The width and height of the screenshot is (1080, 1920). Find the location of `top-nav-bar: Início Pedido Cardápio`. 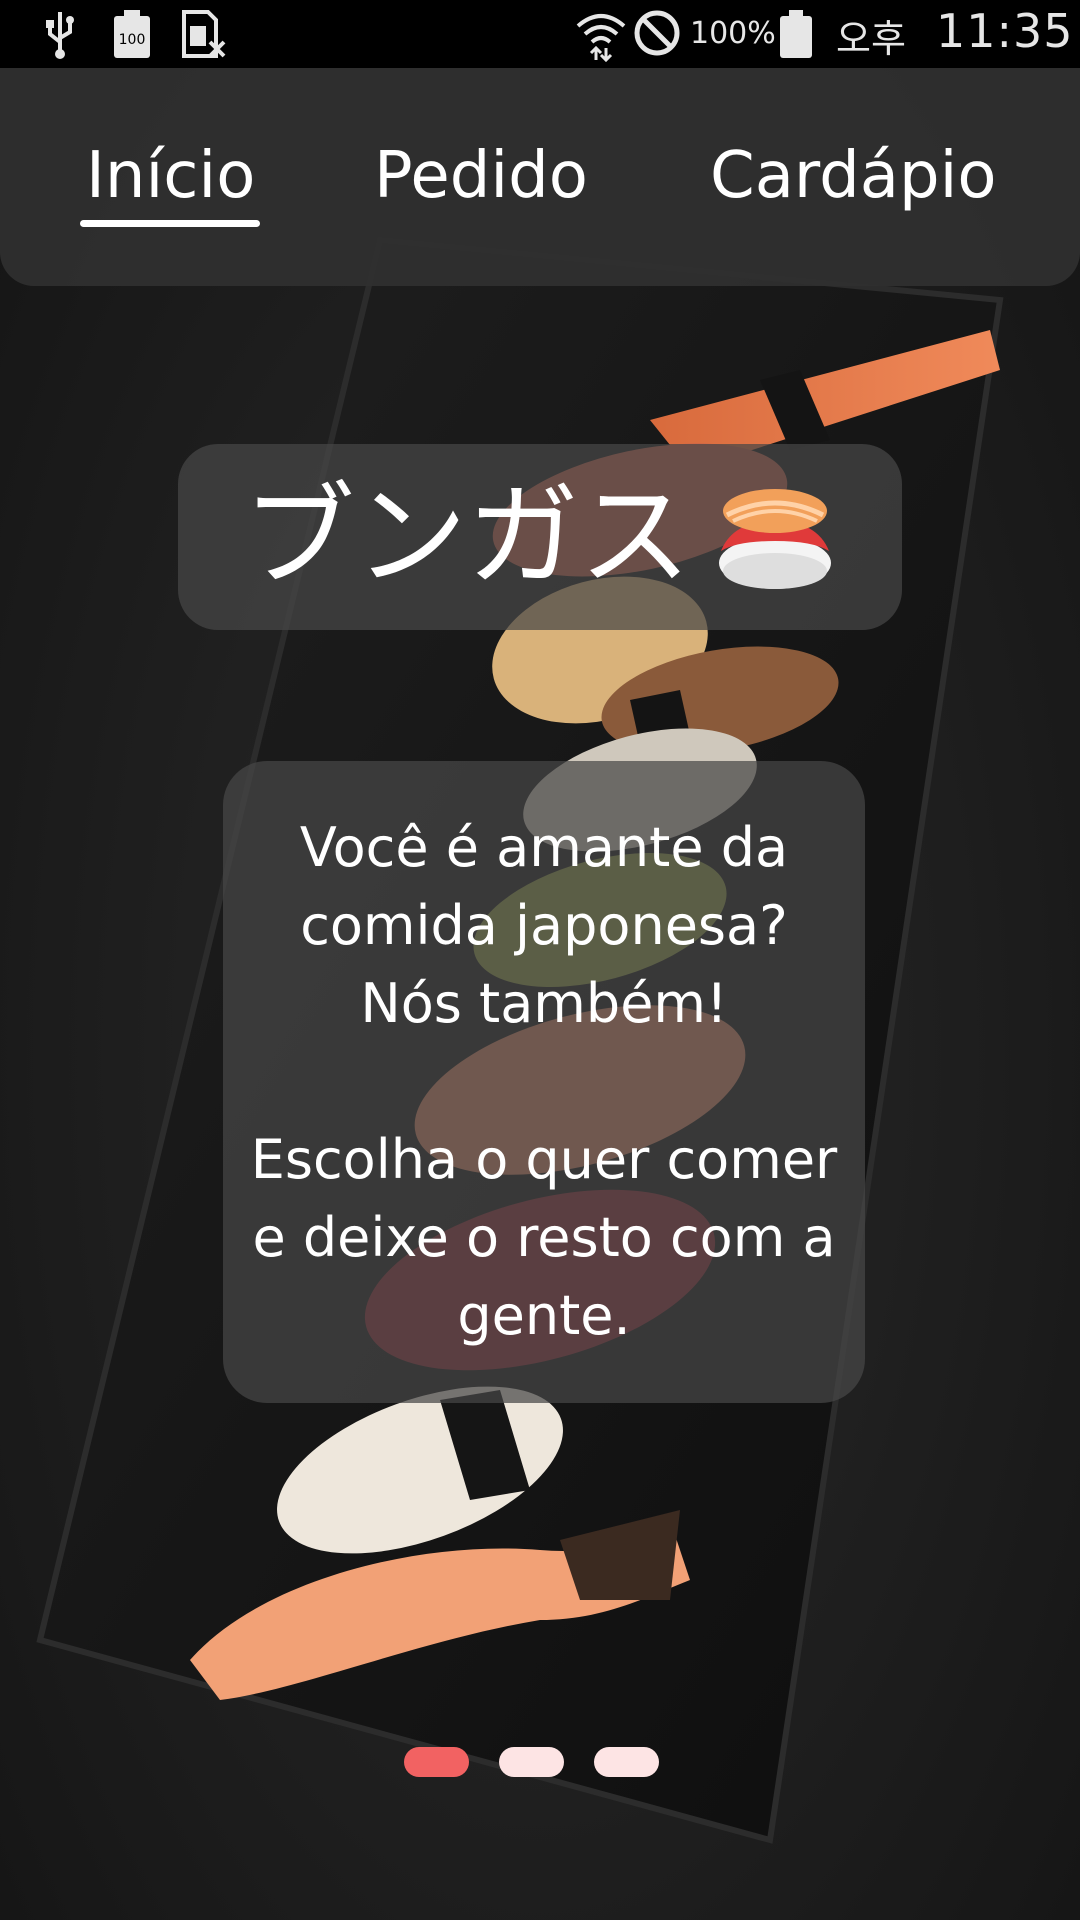

top-nav-bar: Início Pedido Cardápio is located at coordinates (540, 177).